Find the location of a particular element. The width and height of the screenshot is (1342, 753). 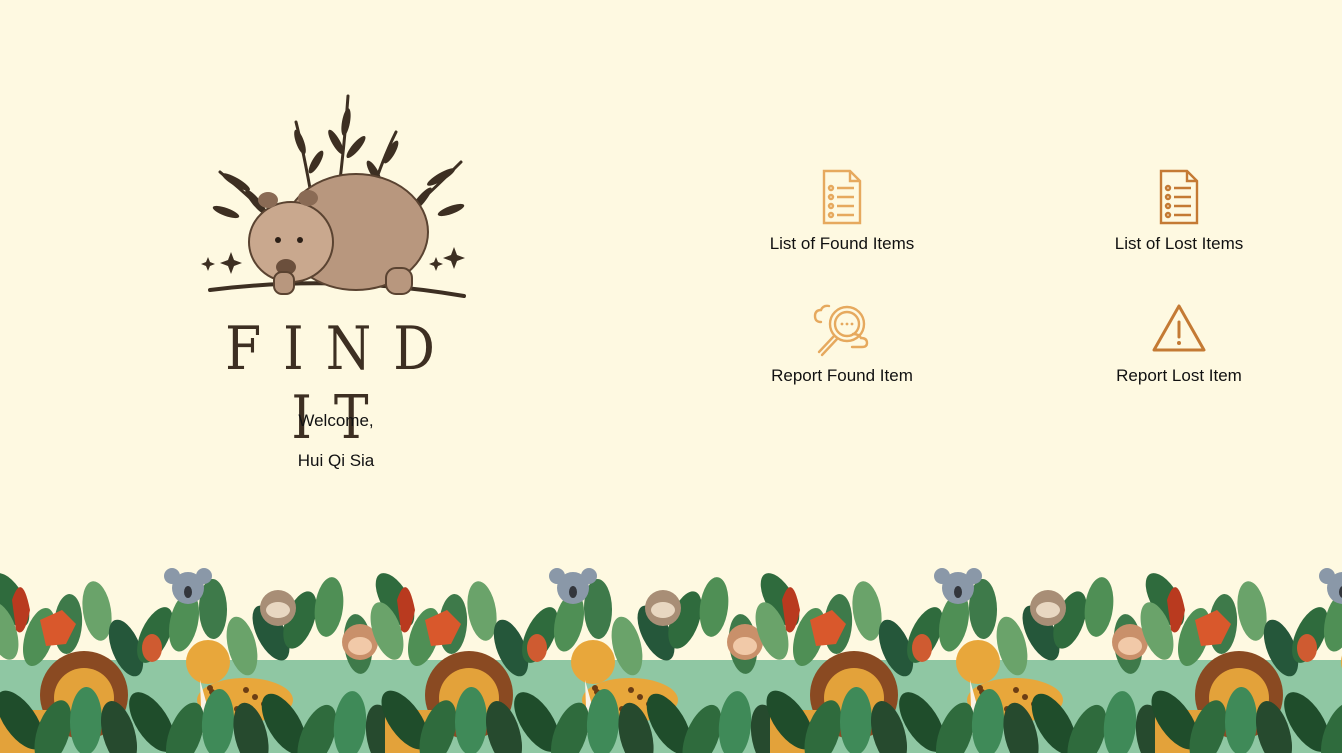

list-found-items-button: List of Found Items is located at coordinates (842, 211).